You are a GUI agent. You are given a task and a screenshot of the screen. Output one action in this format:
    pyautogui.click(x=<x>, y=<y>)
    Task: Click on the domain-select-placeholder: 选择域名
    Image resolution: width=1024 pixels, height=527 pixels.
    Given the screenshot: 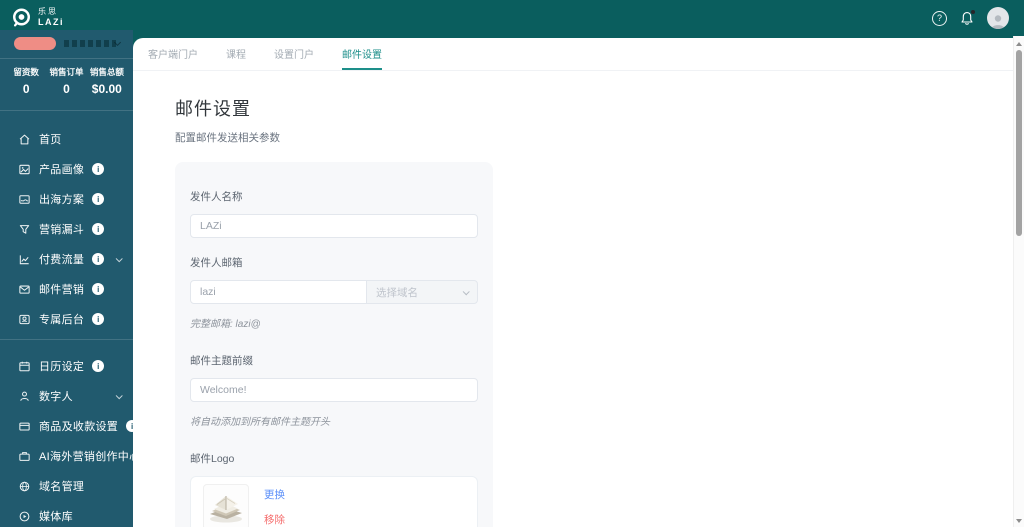 What is the action you would take?
    pyautogui.click(x=397, y=292)
    